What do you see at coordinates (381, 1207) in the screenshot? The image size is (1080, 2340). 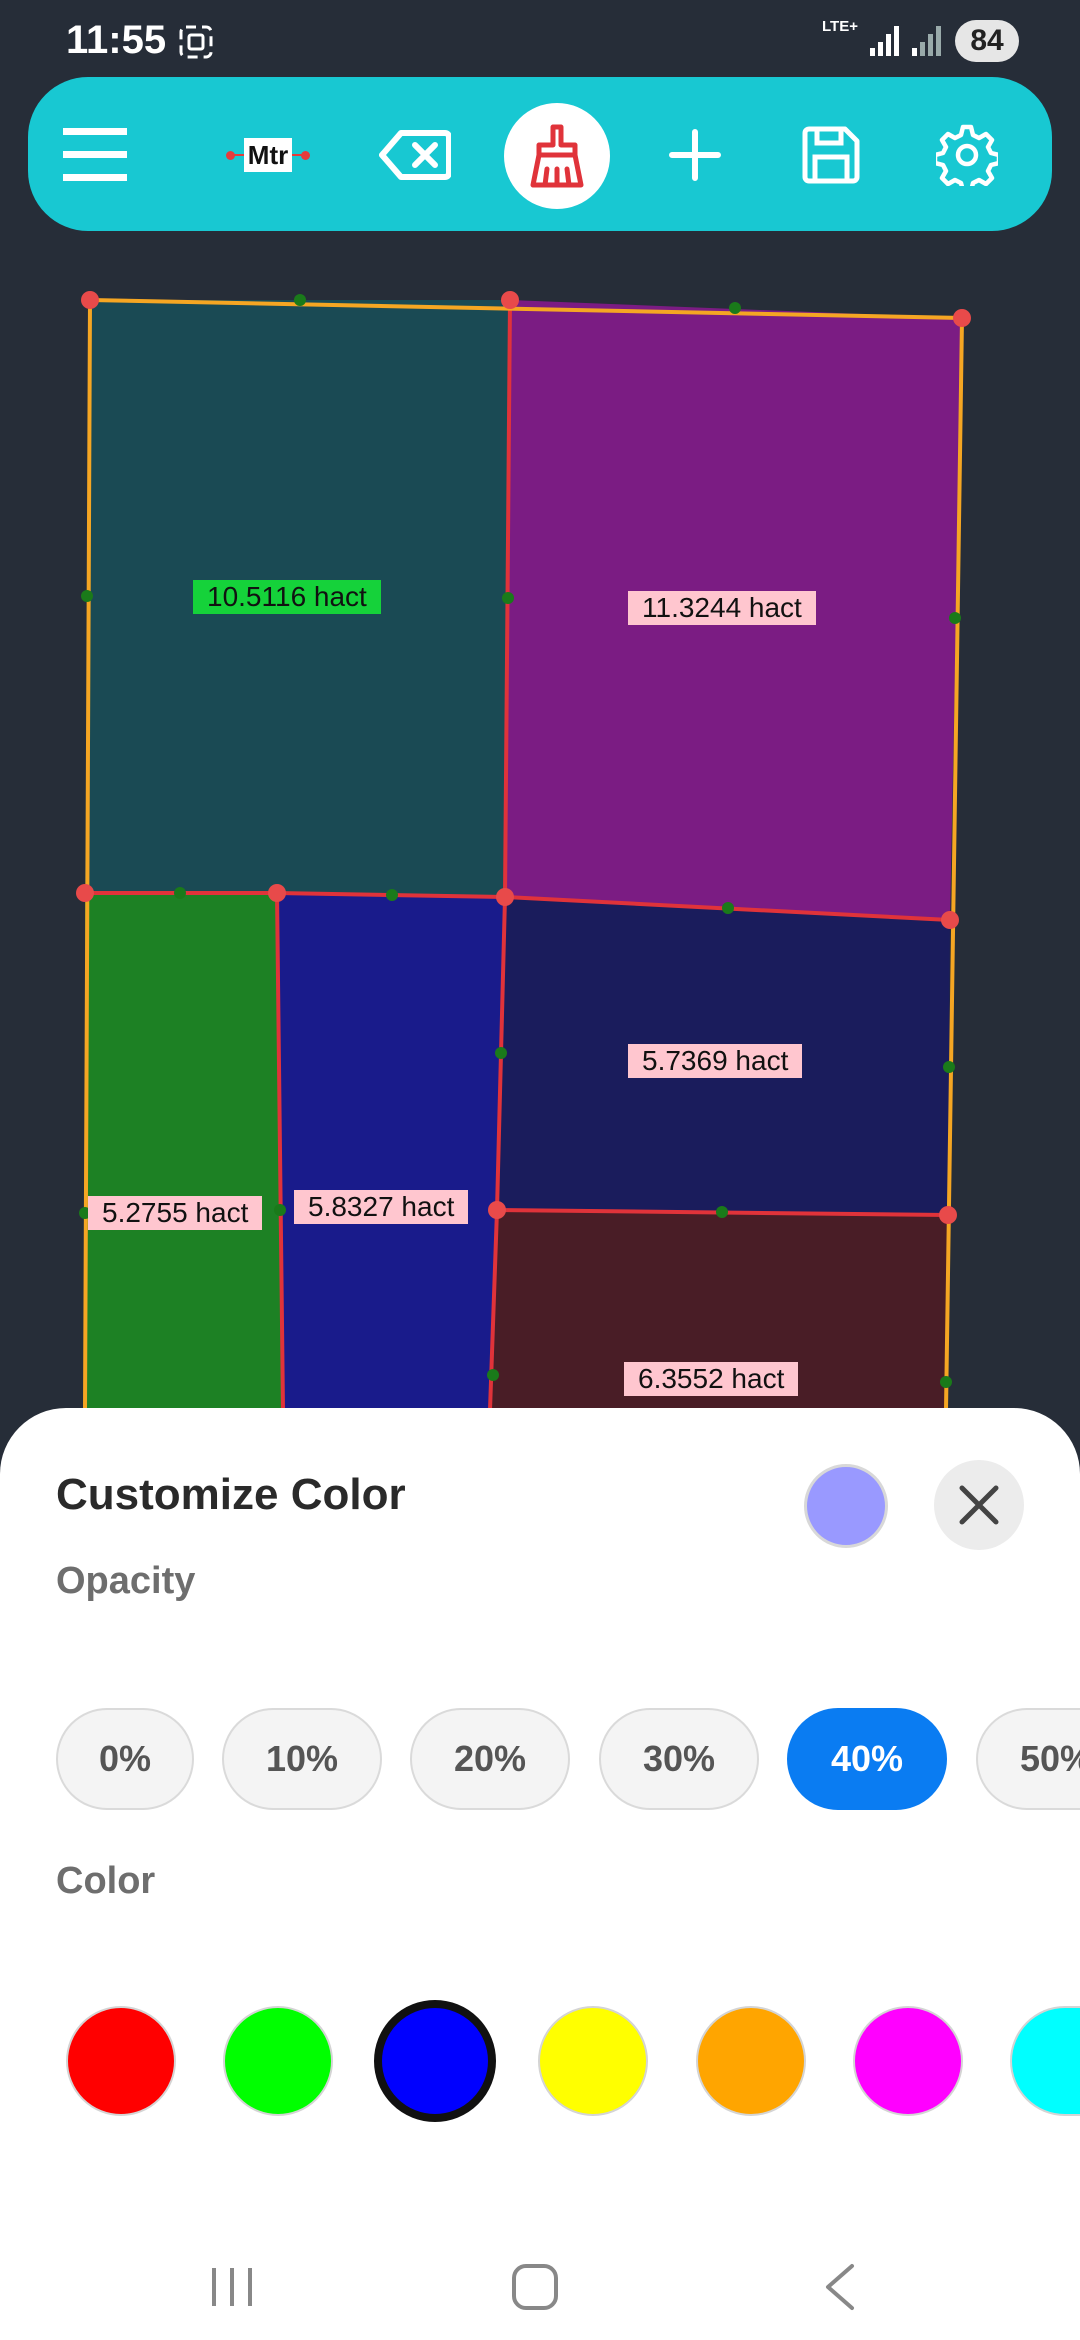 I see `parcel-area-label: 5.8327 hact` at bounding box center [381, 1207].